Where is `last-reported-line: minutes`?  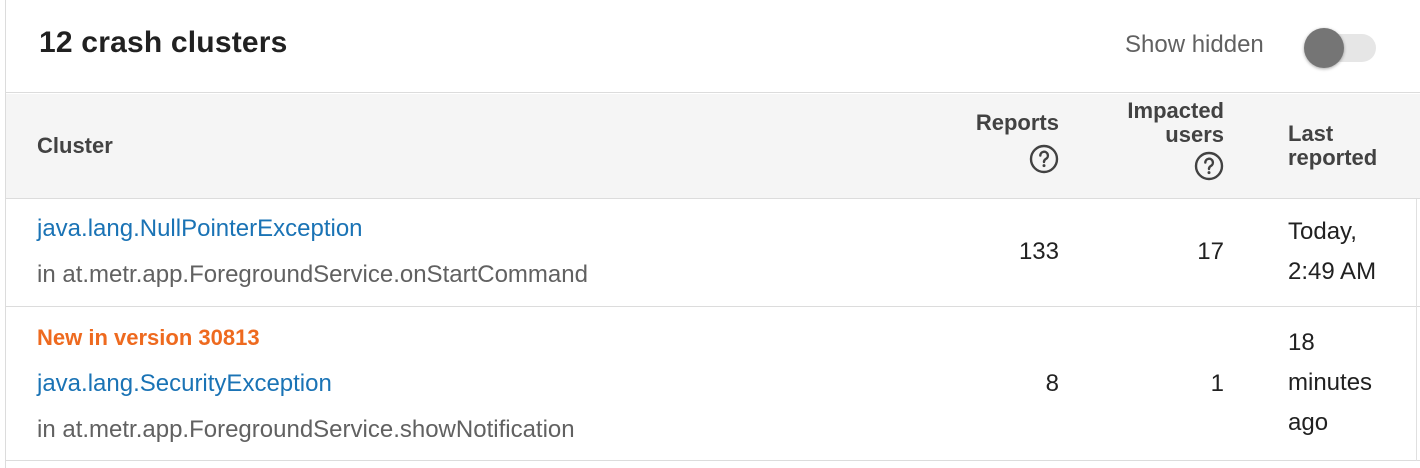 last-reported-line: minutes is located at coordinates (1330, 382).